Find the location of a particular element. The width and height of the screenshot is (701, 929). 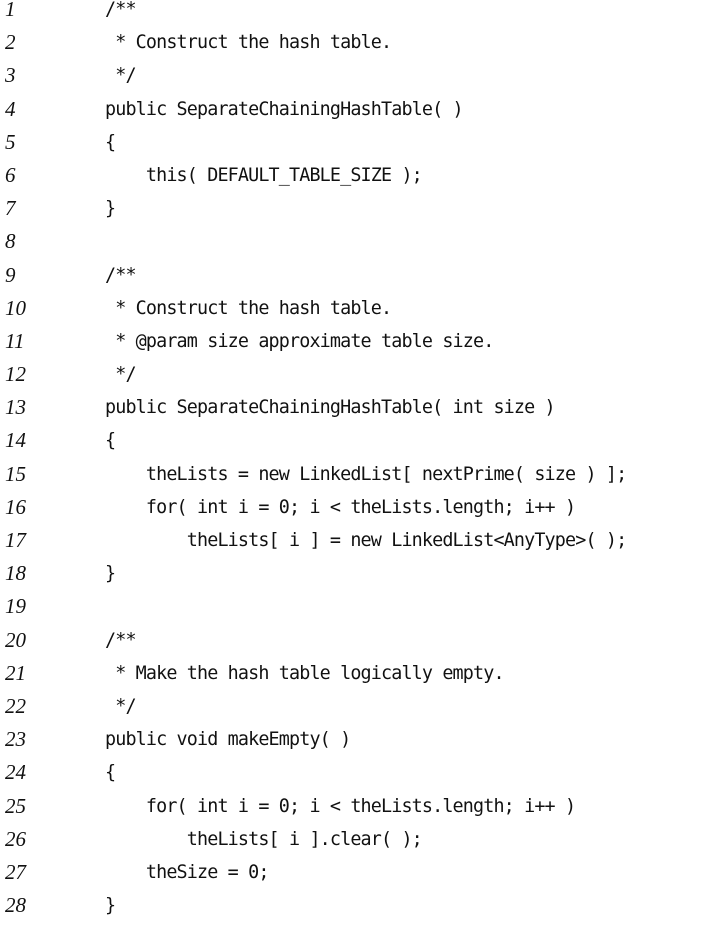

line-number: 20 is located at coordinates (15, 639).